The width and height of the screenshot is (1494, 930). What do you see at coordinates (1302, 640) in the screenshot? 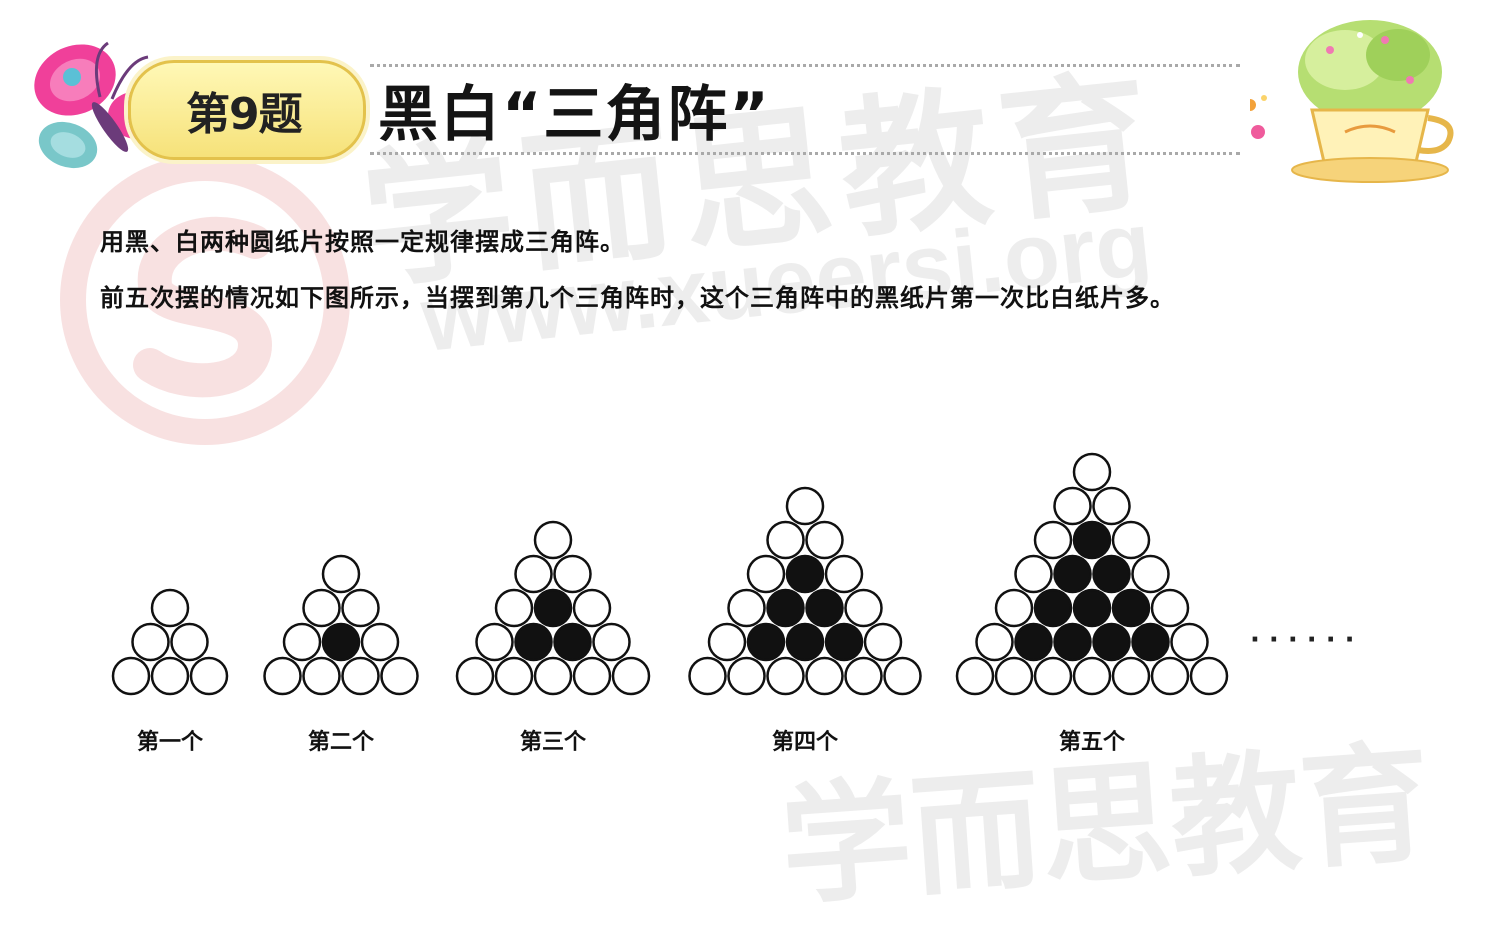
I see `continuation-ellipsis: · · · · · ·` at bounding box center [1302, 640].